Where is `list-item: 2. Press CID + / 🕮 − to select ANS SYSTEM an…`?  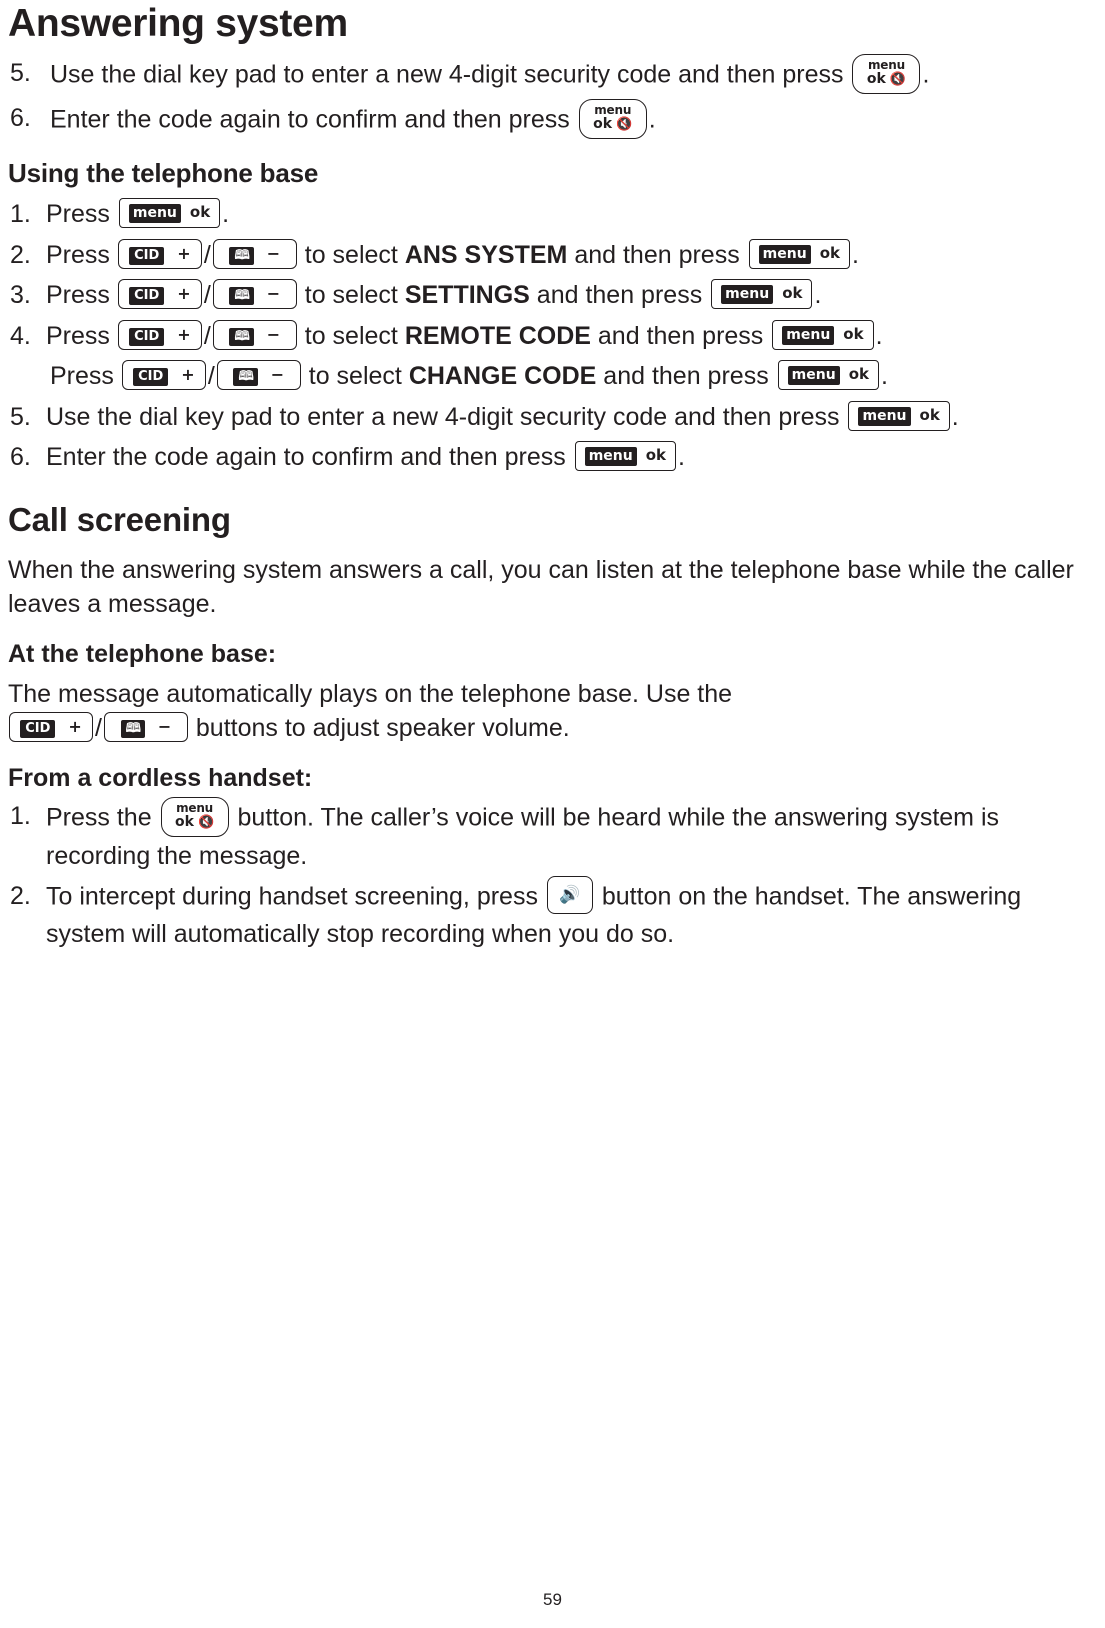
list-item: 2. Press CID + / 🕮 − to select ANS SYSTEM an… is located at coordinates (552, 256).